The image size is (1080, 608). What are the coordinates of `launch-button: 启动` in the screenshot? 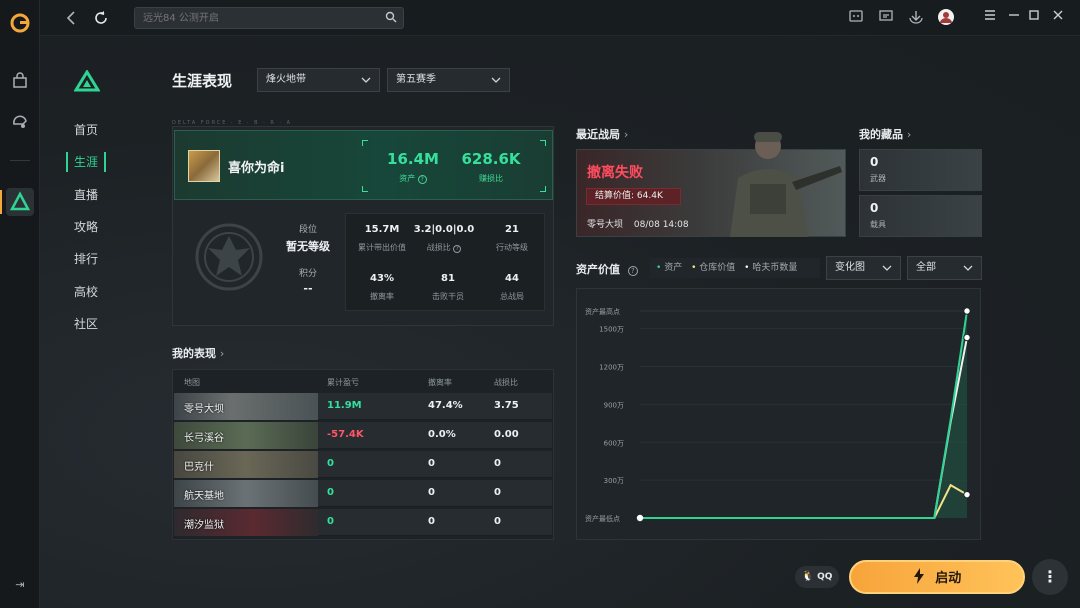 It's located at (937, 577).